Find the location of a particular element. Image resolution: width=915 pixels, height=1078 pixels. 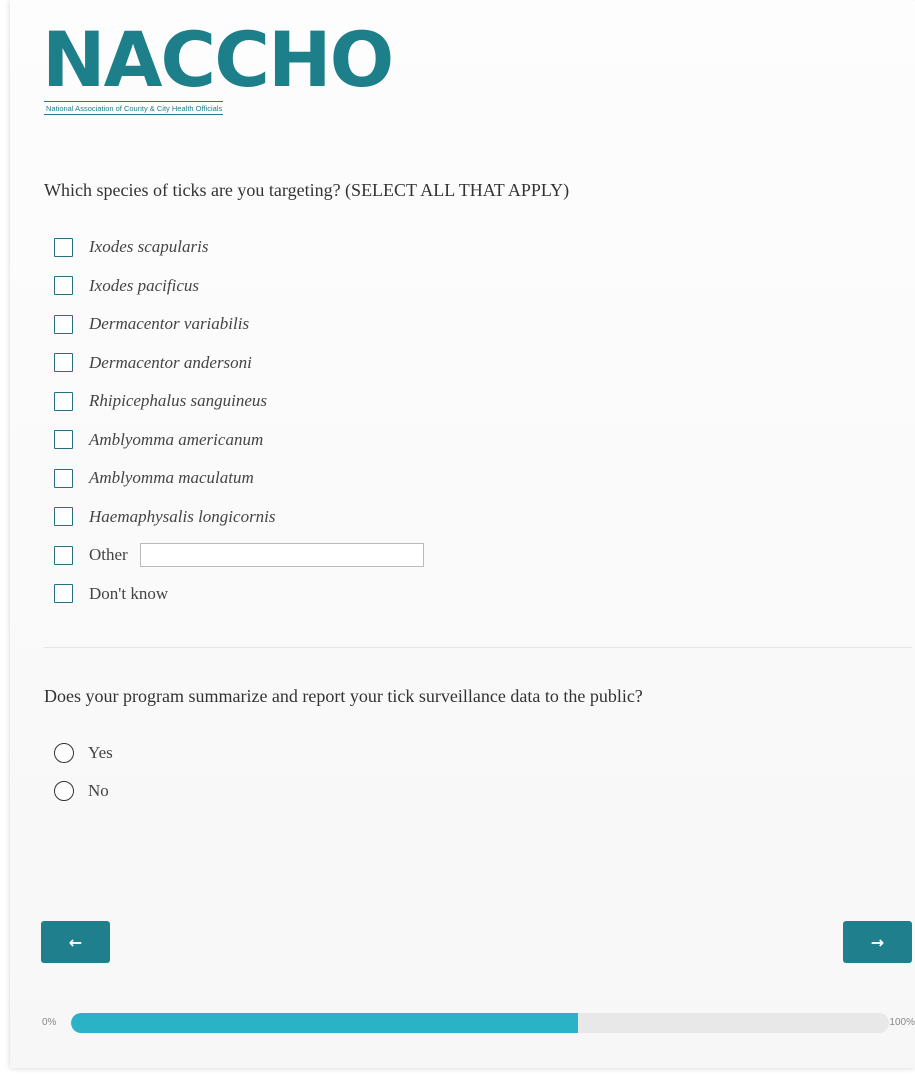

option-dermacentor-andersoni: Dermacentor andersoni is located at coordinates (239, 363).